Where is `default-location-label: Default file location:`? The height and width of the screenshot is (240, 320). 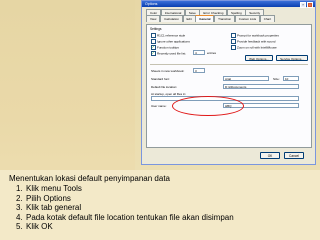 default-location-label: Default file location: is located at coordinates (164, 87).